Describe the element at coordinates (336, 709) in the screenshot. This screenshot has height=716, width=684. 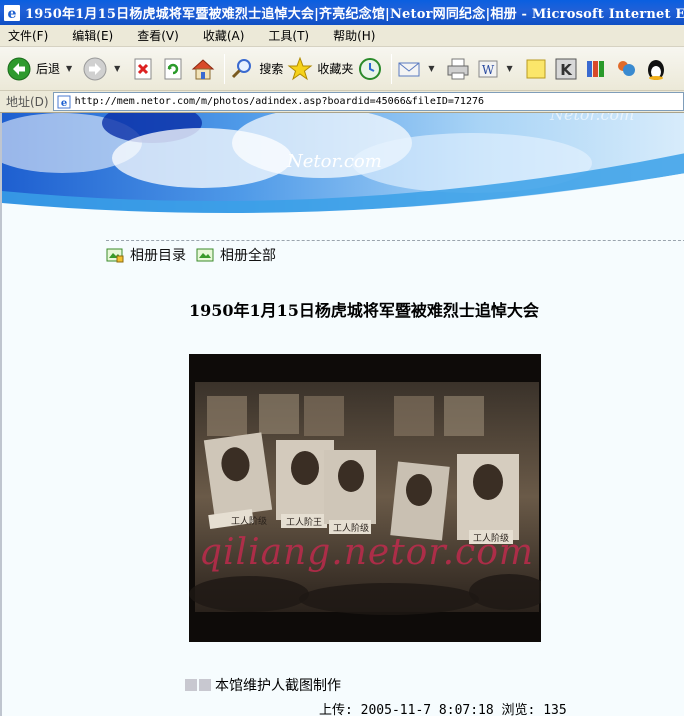
I see `upload-label: 上传:` at that location.